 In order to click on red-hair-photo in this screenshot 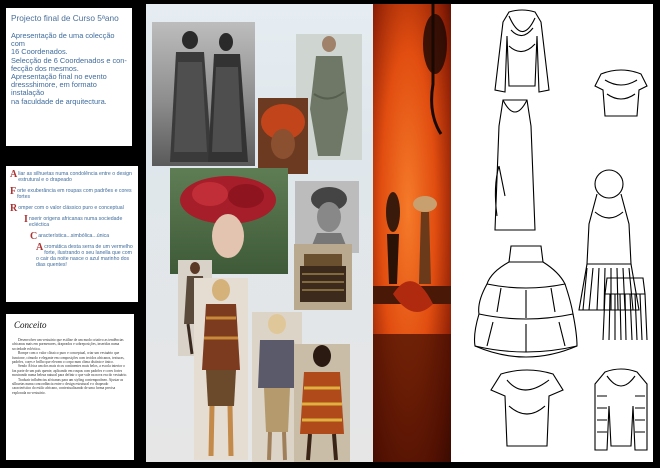, I will do `click(283, 136)`.